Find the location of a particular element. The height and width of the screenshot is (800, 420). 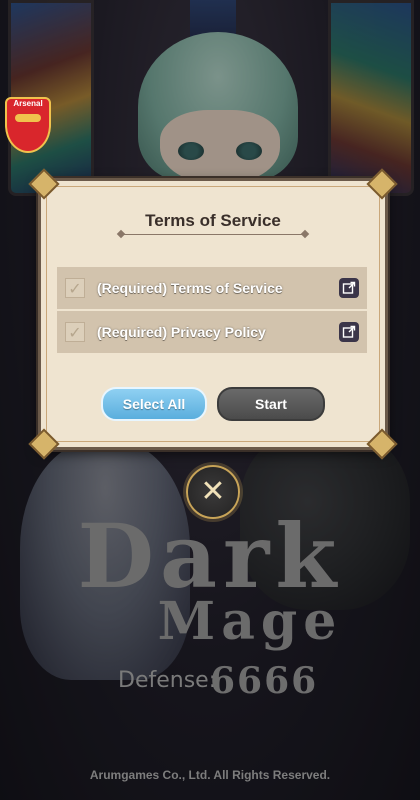

privacy-checkbox: ✓ is located at coordinates (75, 332).